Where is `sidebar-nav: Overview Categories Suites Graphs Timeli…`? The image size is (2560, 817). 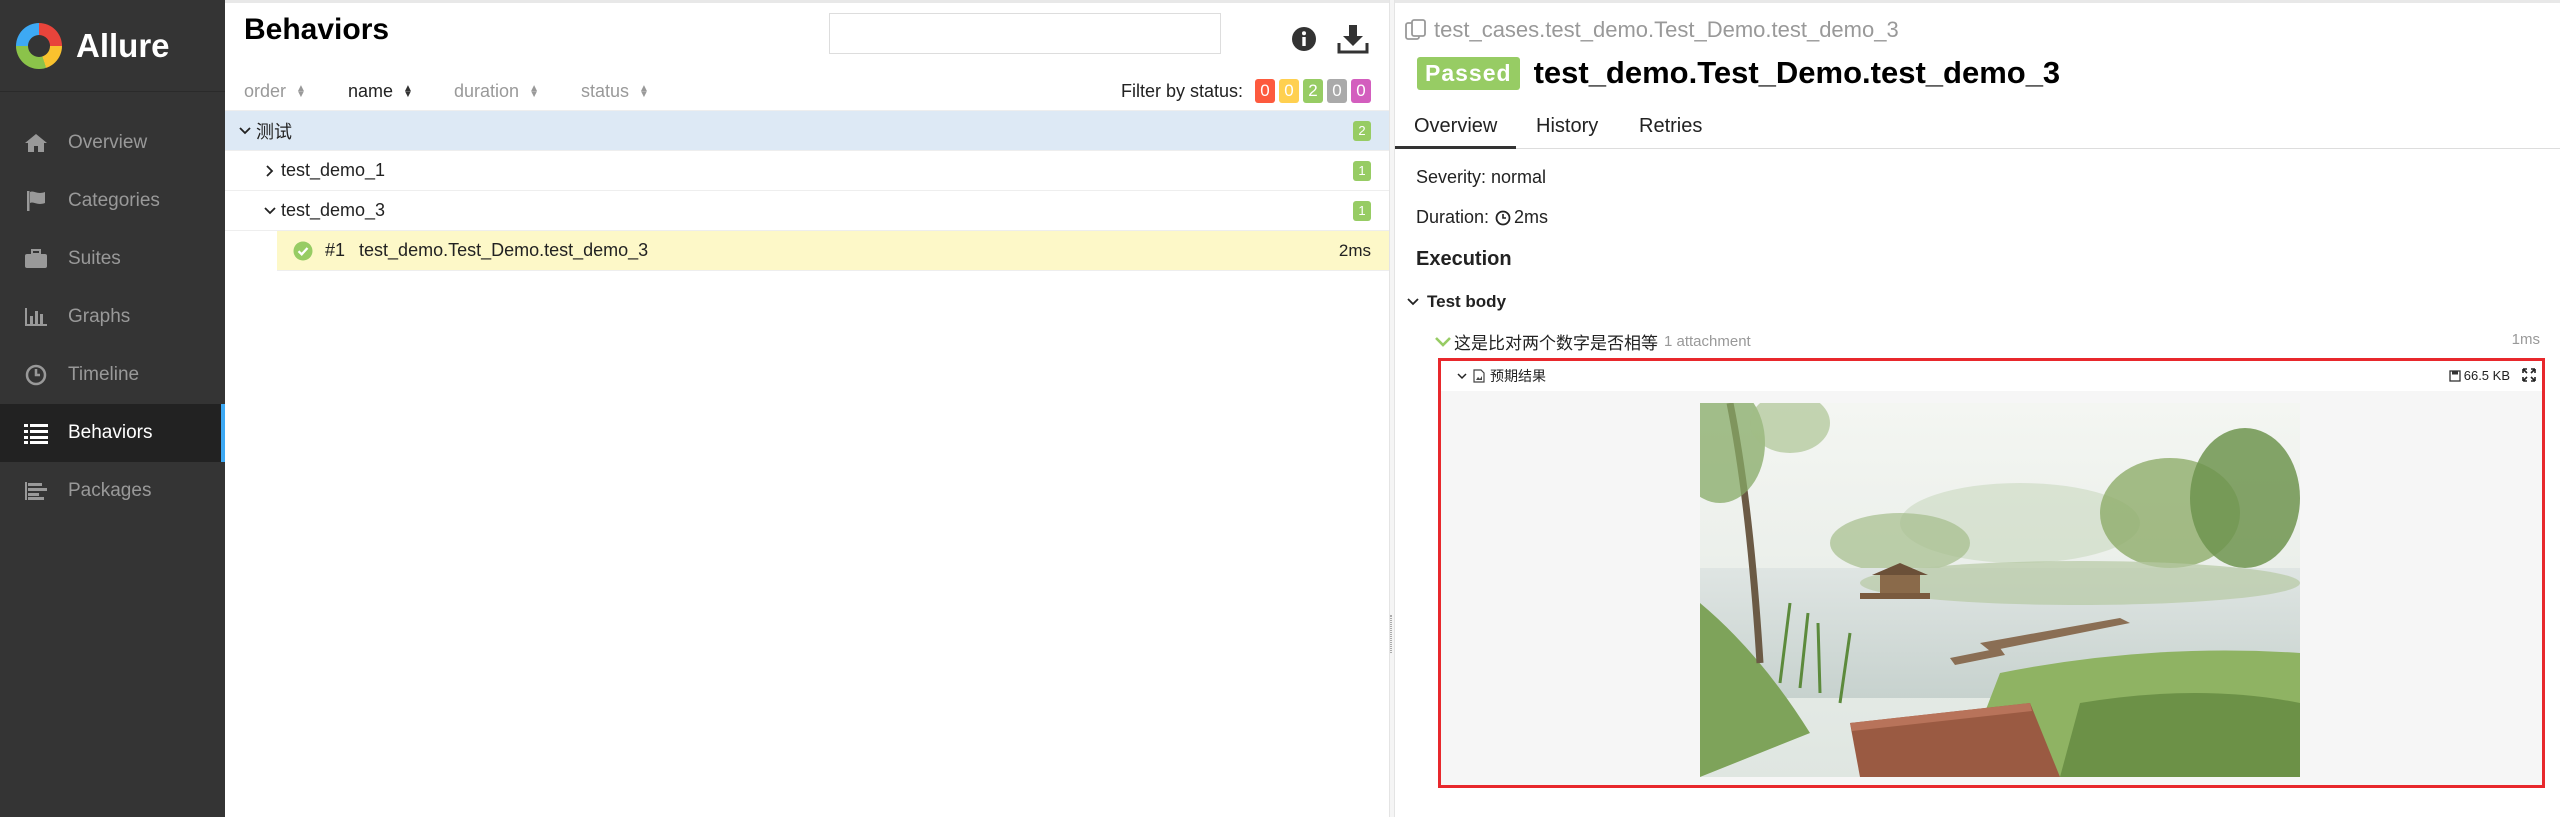 sidebar-nav: Overview Categories Suites Graphs Timeli… is located at coordinates (112, 317).